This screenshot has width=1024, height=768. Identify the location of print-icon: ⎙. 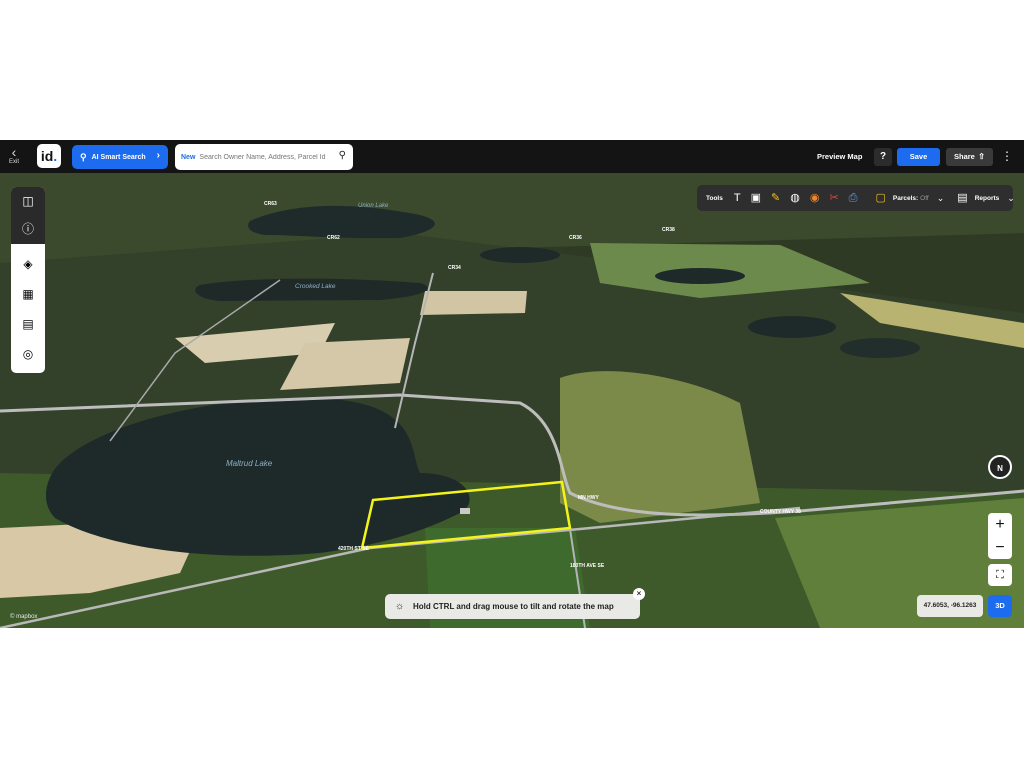
(853, 198).